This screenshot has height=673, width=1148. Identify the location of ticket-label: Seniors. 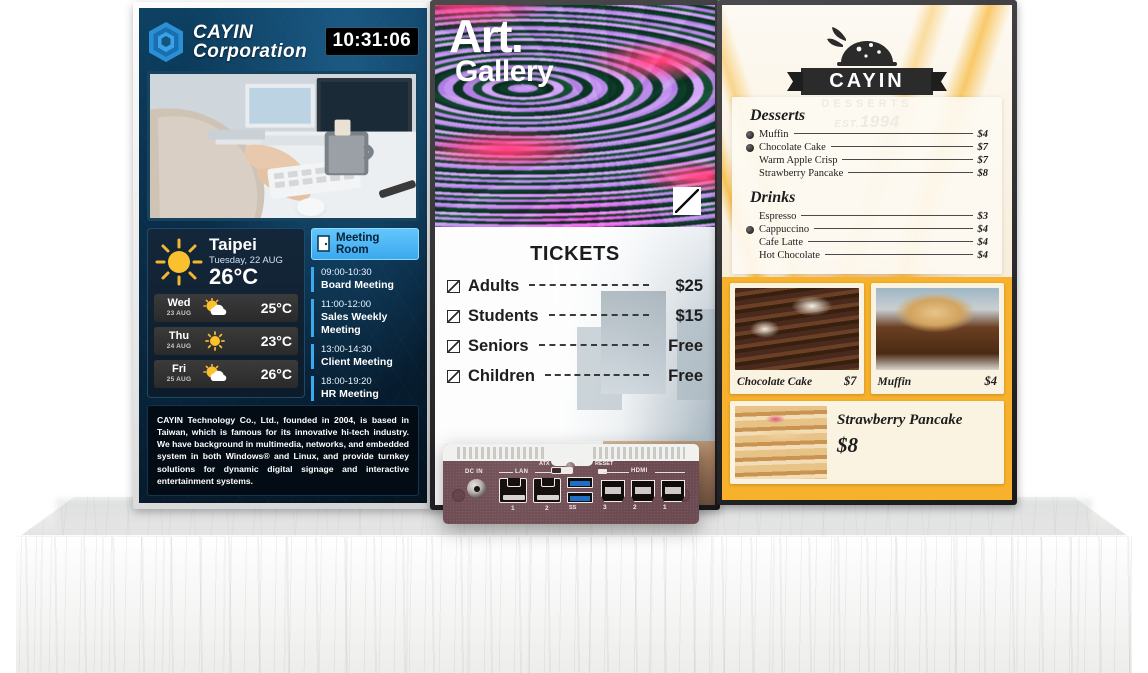
(498, 346).